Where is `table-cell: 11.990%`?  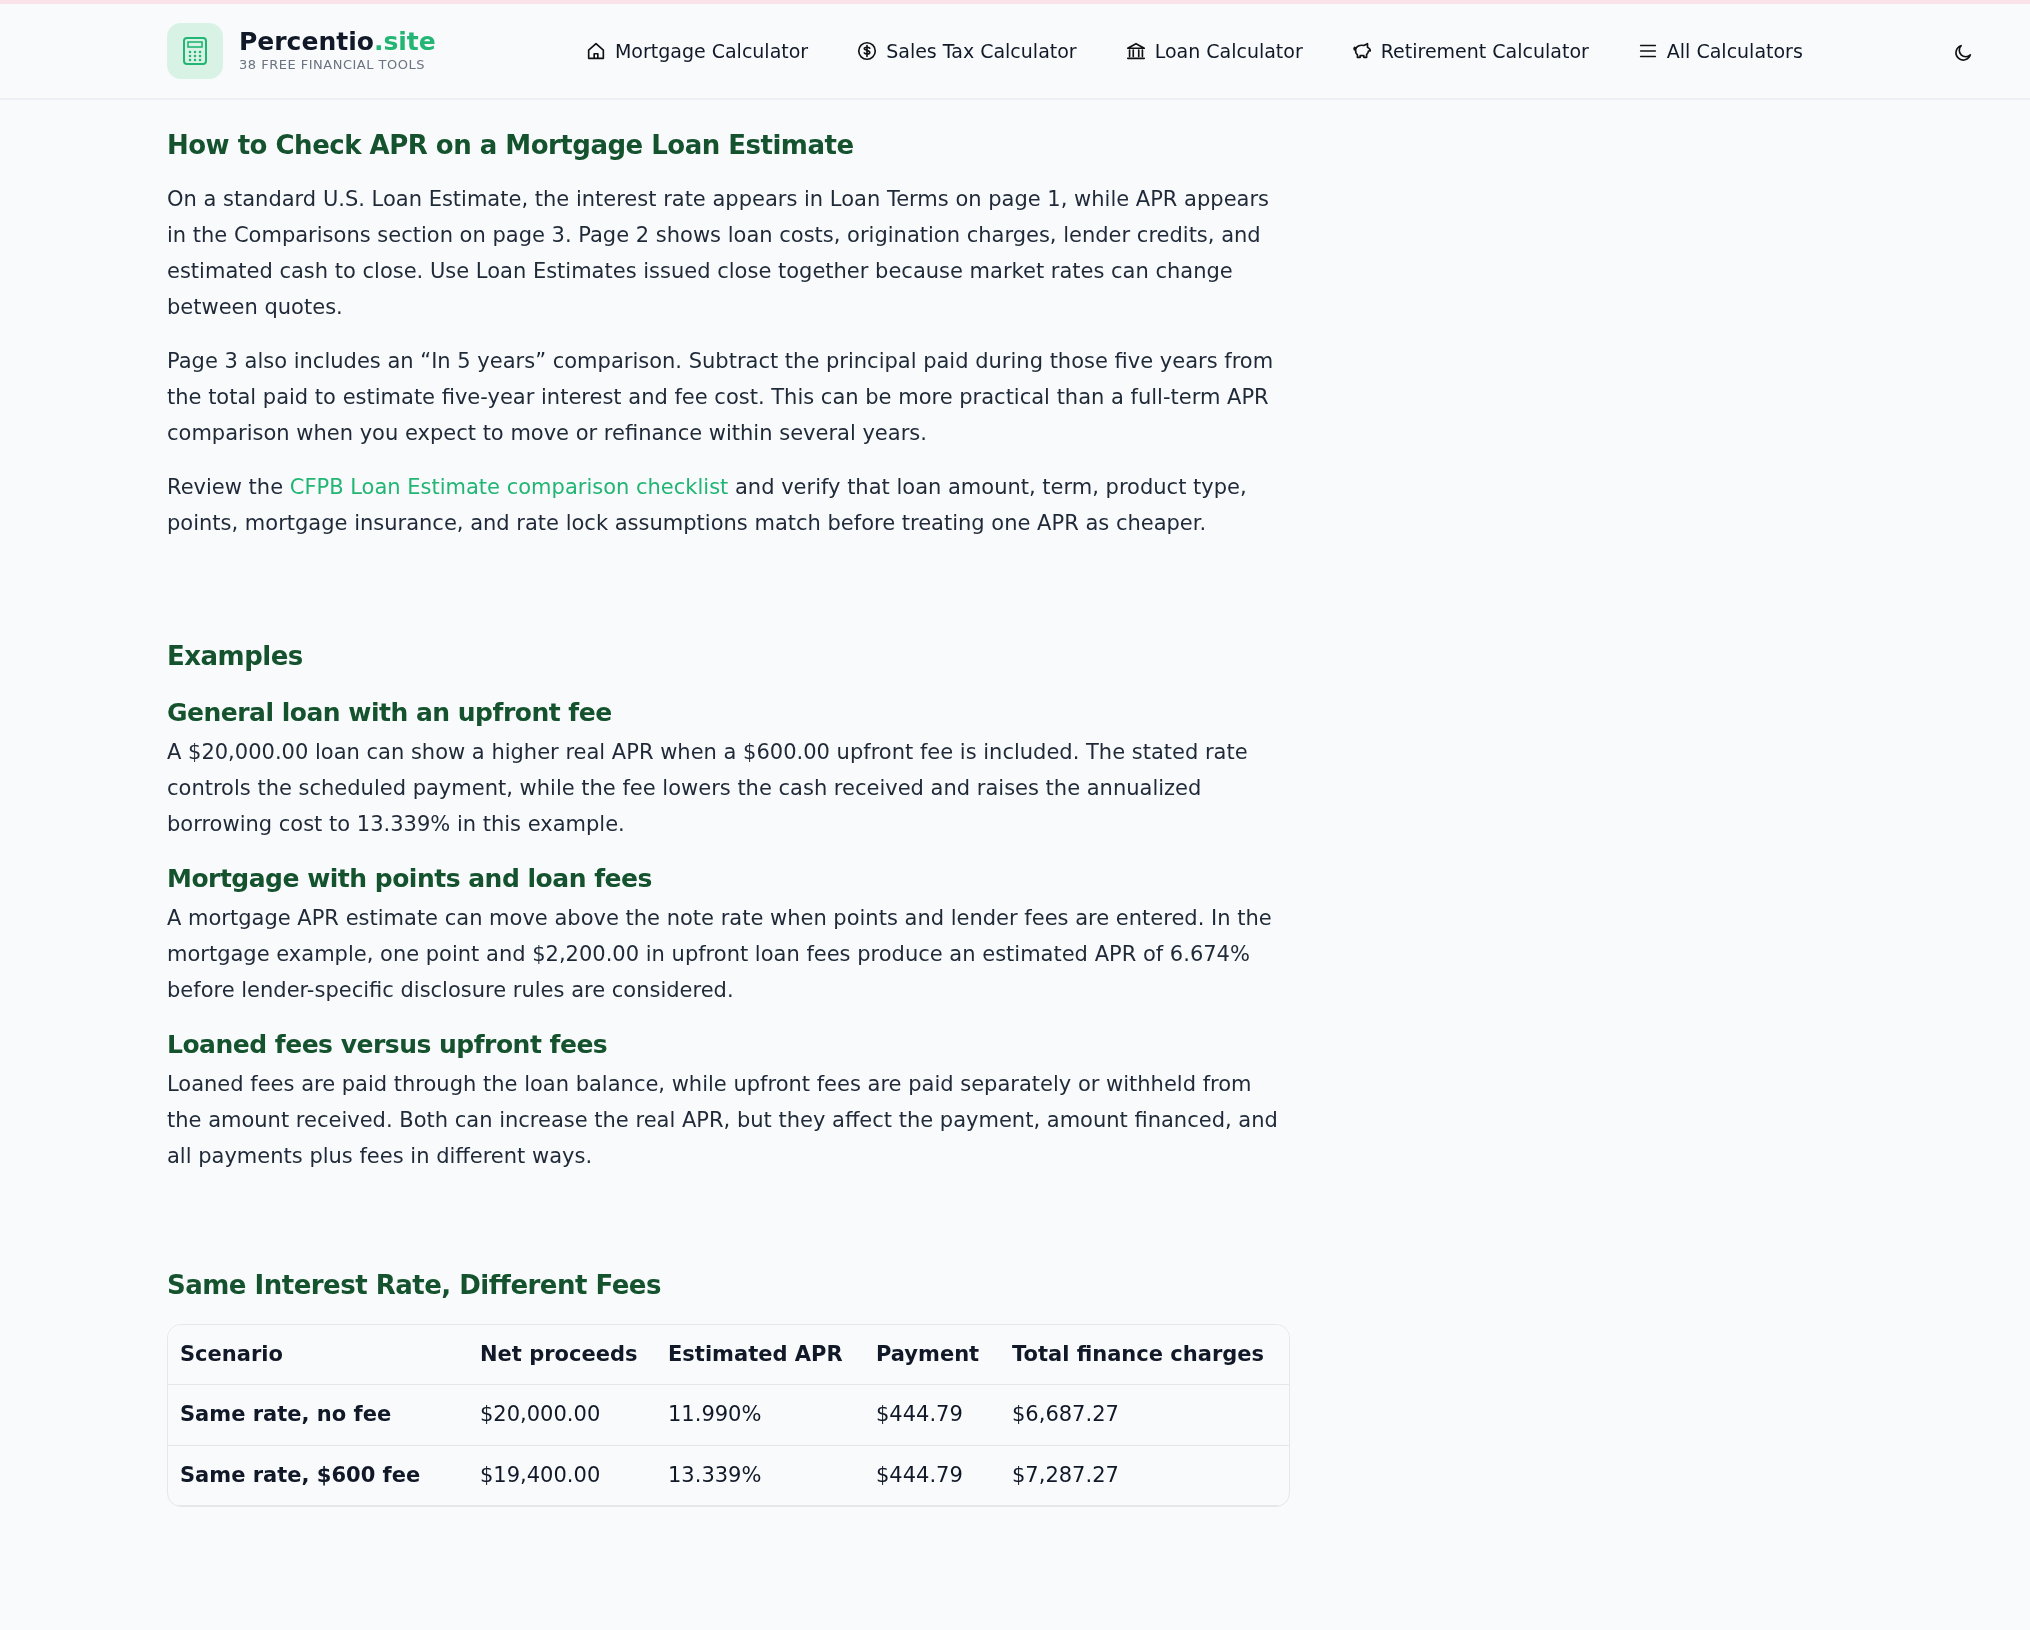
table-cell: 11.990% is located at coordinates (760, 1415).